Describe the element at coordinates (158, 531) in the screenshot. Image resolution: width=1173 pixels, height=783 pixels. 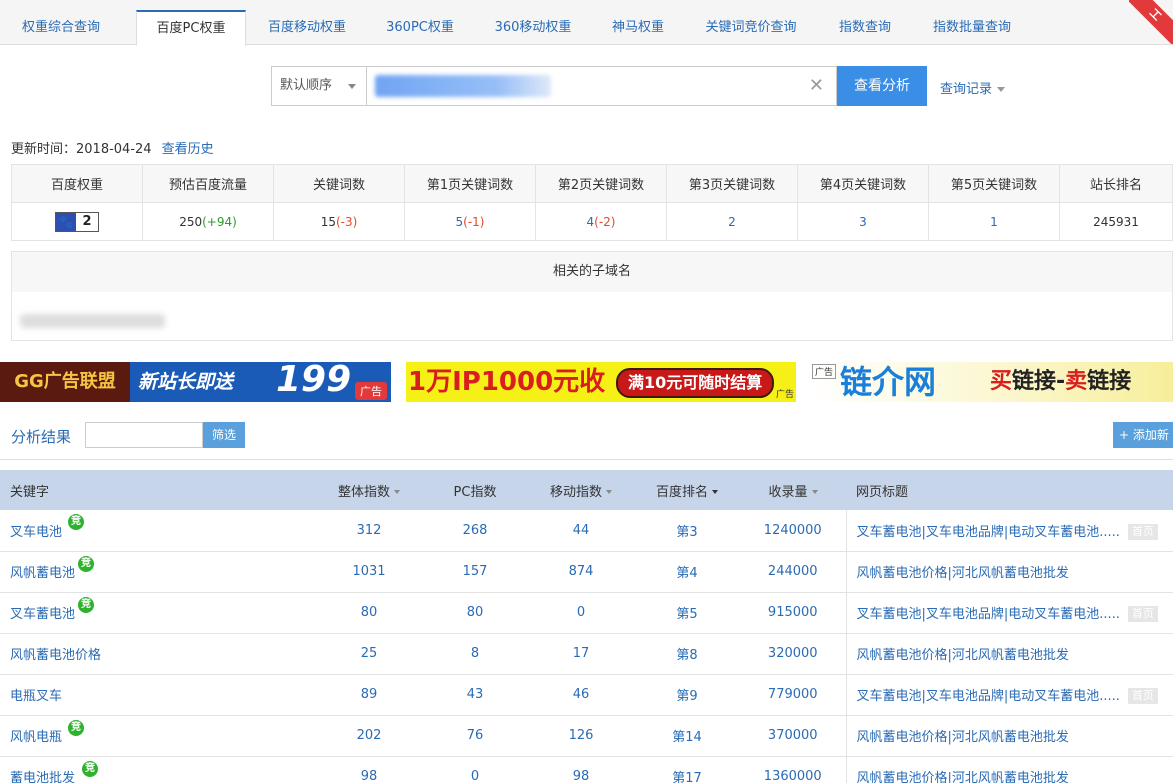
I see `keyword-cell: 叉车电池竞` at that location.